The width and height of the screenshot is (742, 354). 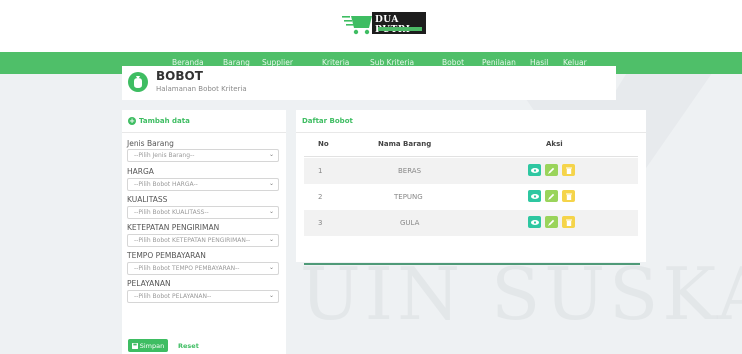 What do you see at coordinates (203, 240) in the screenshot?
I see `select-ketepatan-pengiriman: --Pilih Bobot KETEPATAN PENGIRIMAN-- ⌄` at bounding box center [203, 240].